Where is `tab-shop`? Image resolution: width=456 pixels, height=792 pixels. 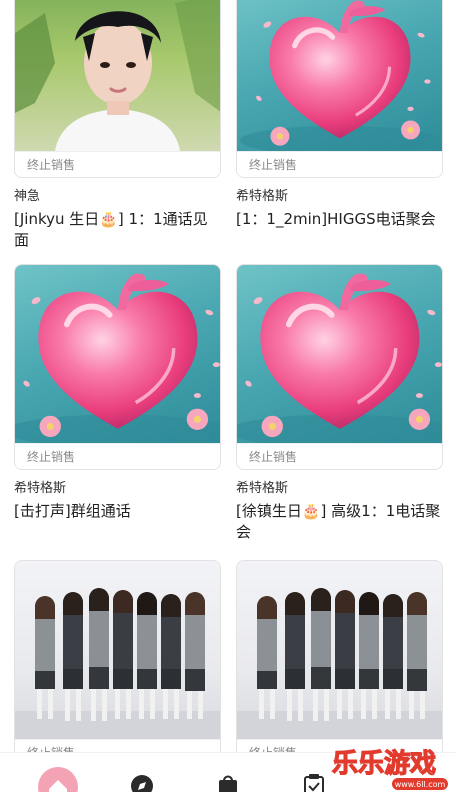
tab-shop is located at coordinates (228, 772).